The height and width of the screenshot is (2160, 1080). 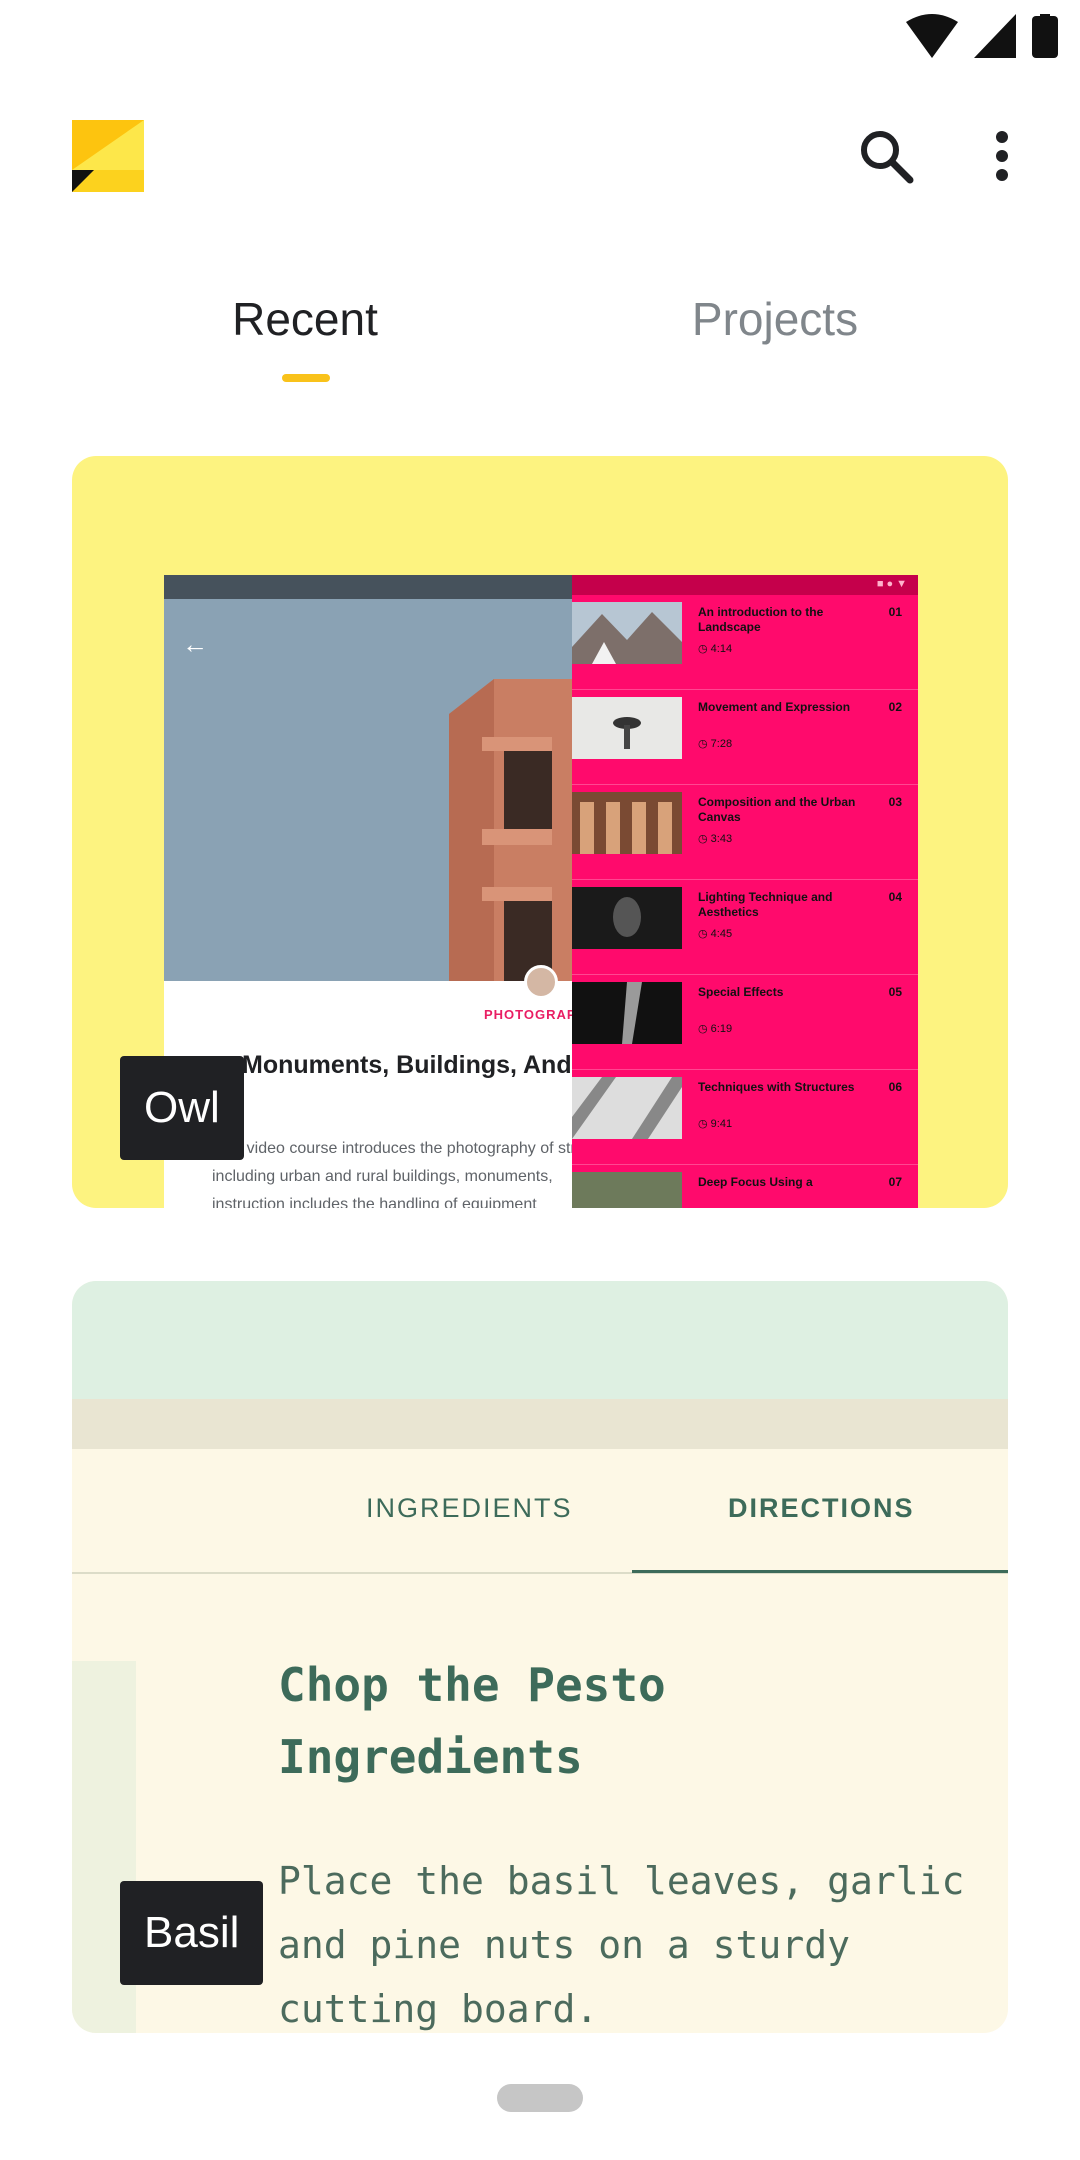 What do you see at coordinates (368, 587) in the screenshot?
I see `owl-status-bar` at bounding box center [368, 587].